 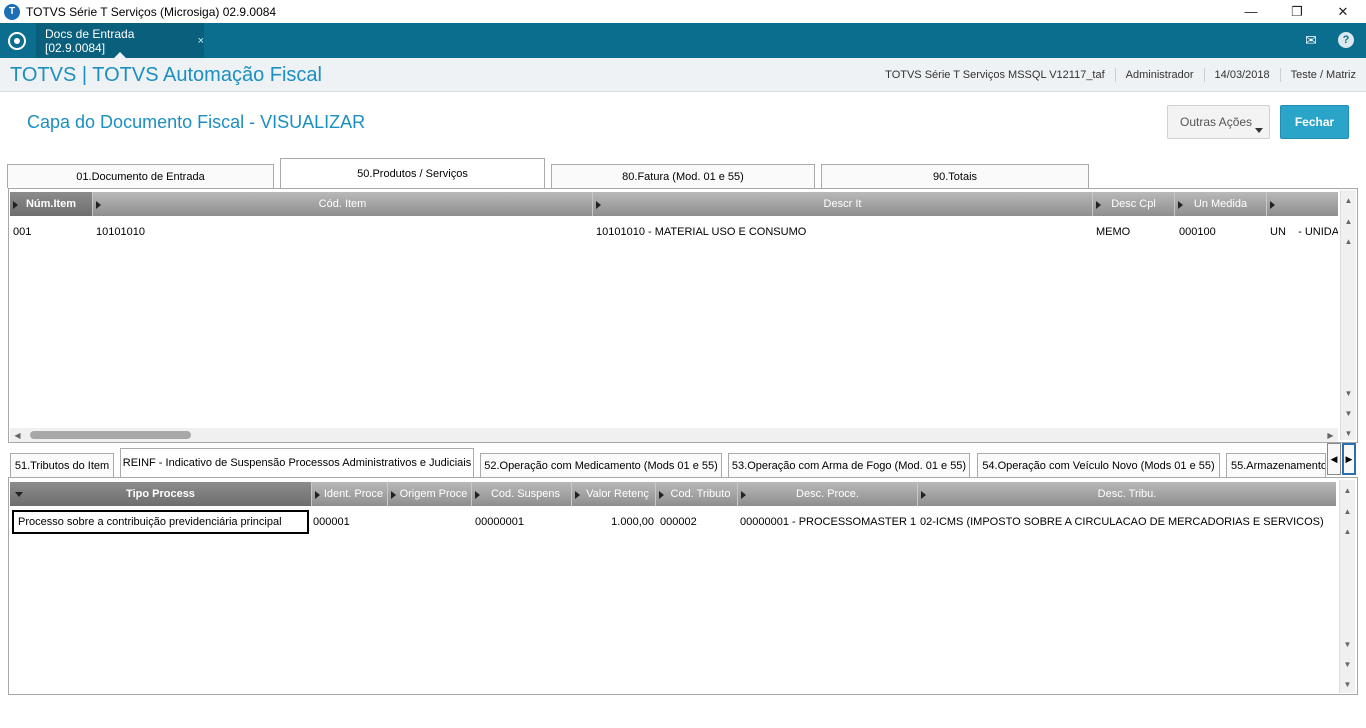 What do you see at coordinates (1241, 75) in the screenshot?
I see `date-label: 14/03/2018` at bounding box center [1241, 75].